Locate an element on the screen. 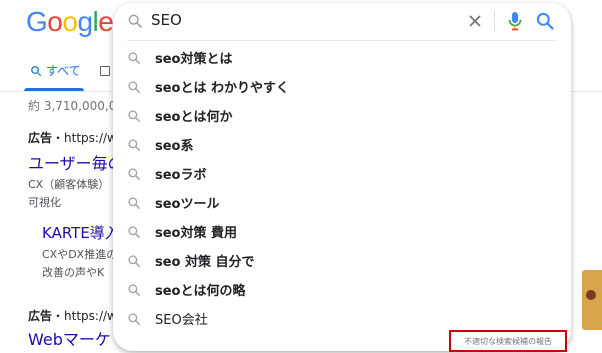 The width and height of the screenshot is (602, 353). suggestion-text: seoとは何か is located at coordinates (194, 117).